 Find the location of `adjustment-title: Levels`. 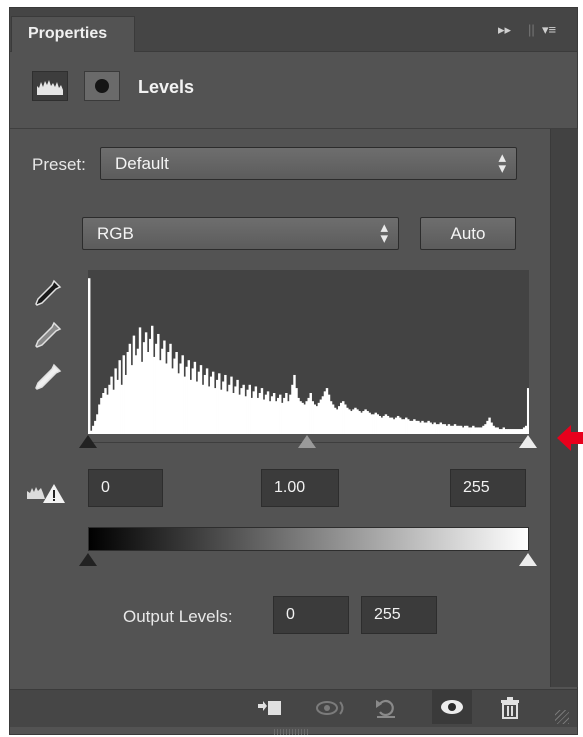

adjustment-title: Levels is located at coordinates (166, 87).